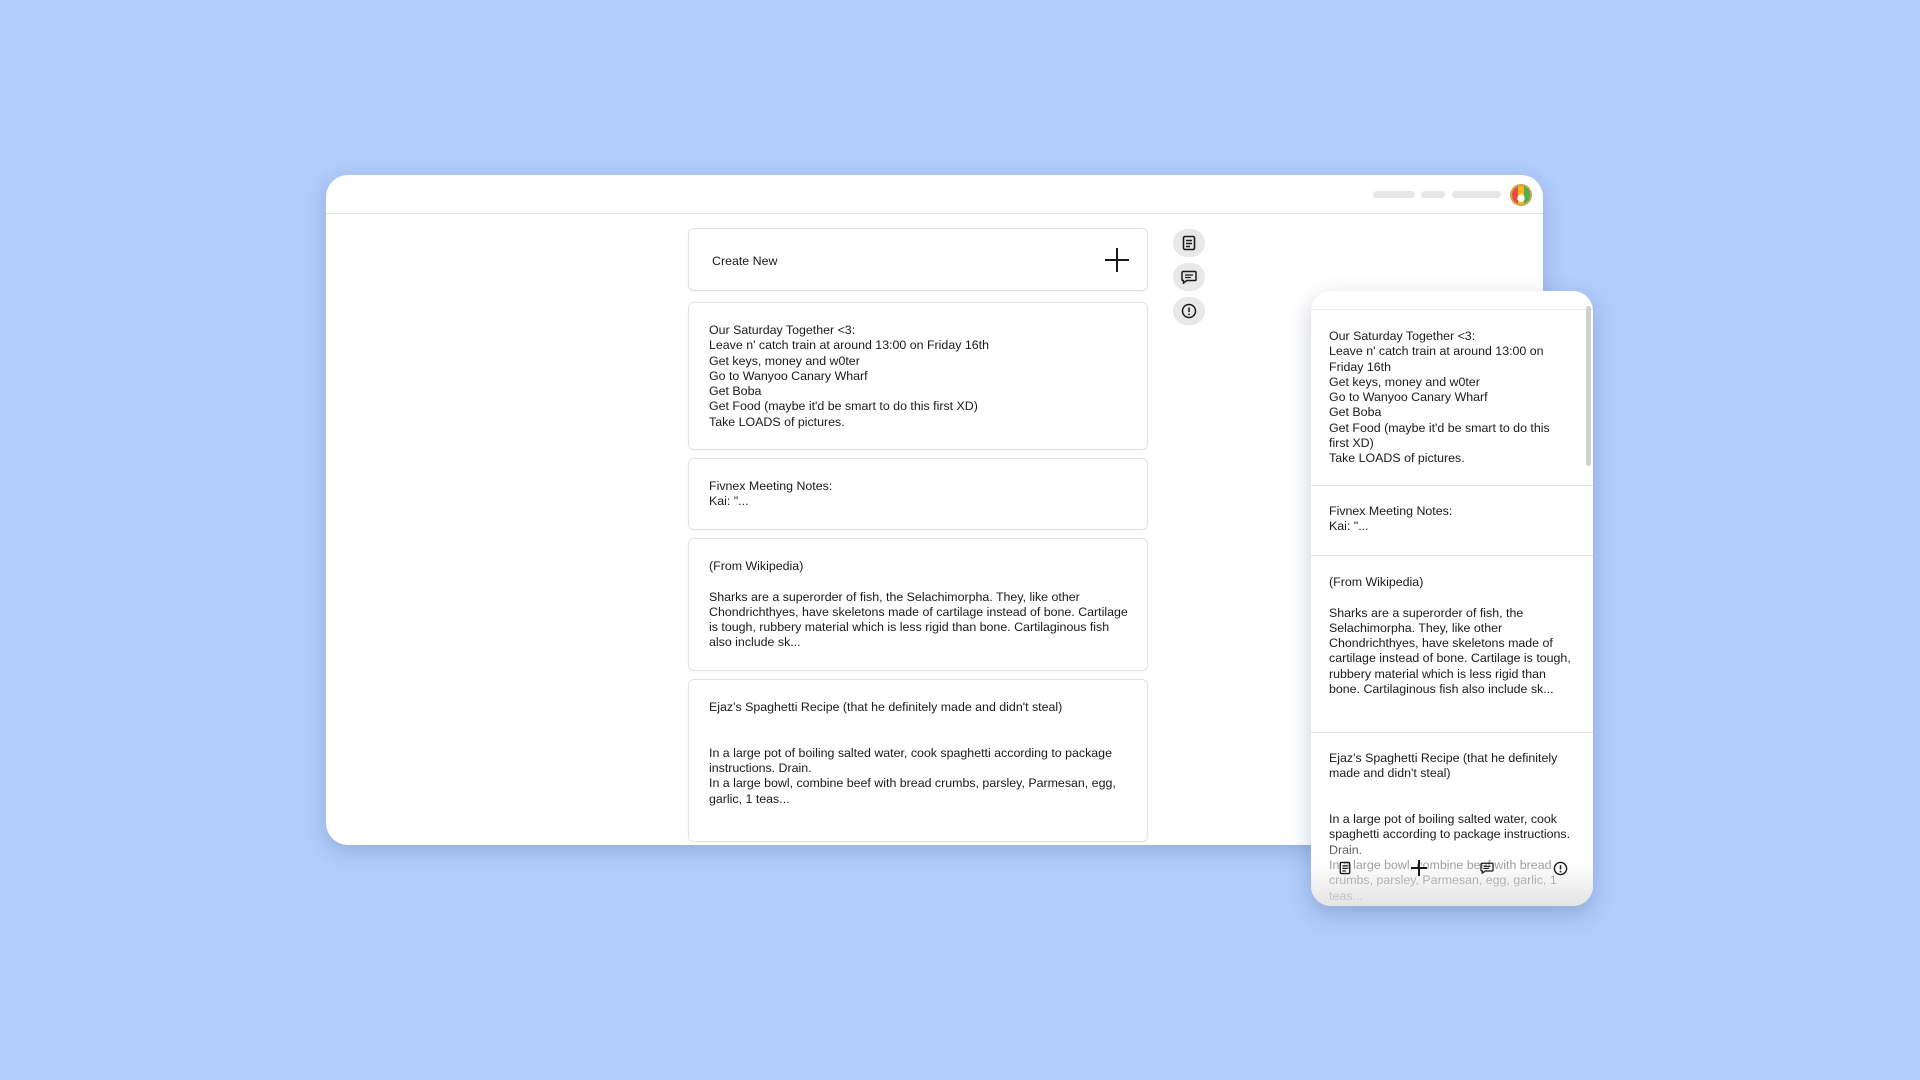 The image size is (1920, 1080). Describe the element at coordinates (1452, 872) in the screenshot. I see `mobile-bottom-nav` at that location.